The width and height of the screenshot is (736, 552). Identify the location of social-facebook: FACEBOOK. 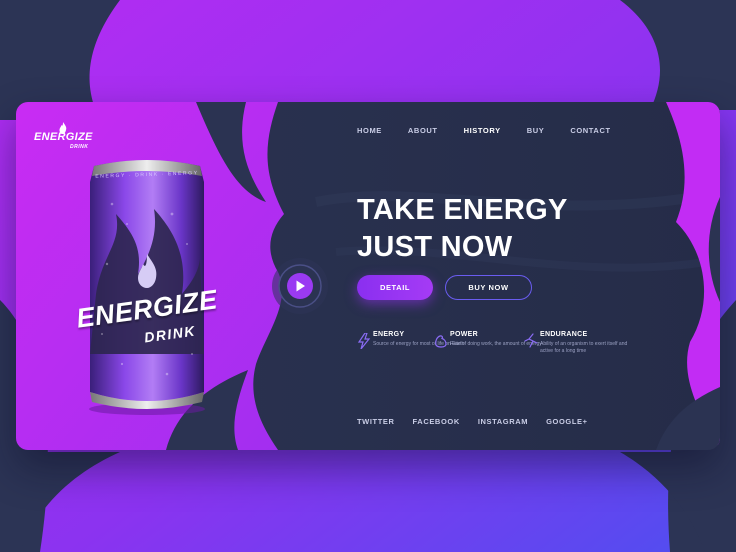
(436, 421).